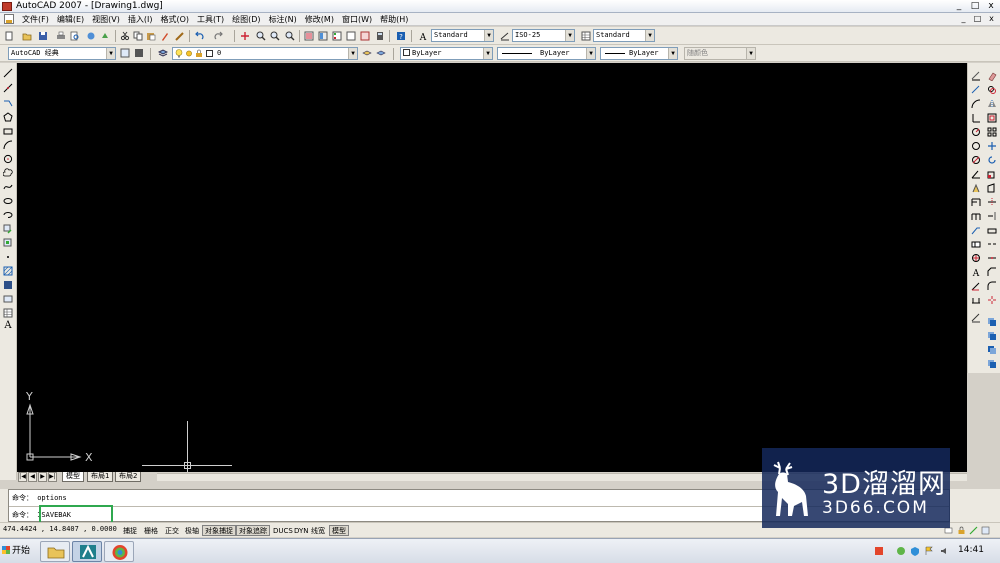 The height and width of the screenshot is (563, 1000). What do you see at coordinates (8, 324) in the screenshot?
I see `multiline-text-icon: A` at bounding box center [8, 324].